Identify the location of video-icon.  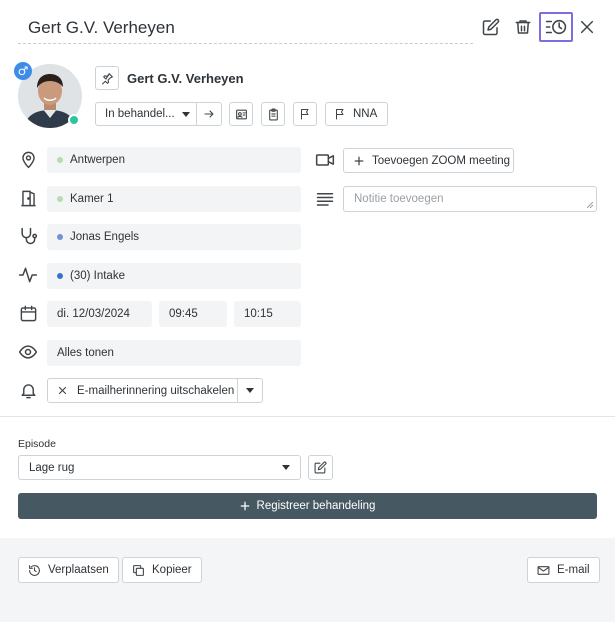
(325, 160).